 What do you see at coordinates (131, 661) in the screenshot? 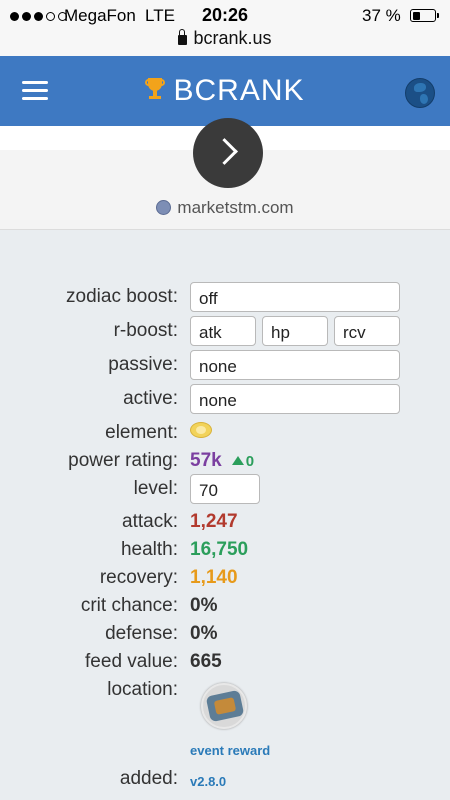
I see `feed-value-label: feed value:` at bounding box center [131, 661].